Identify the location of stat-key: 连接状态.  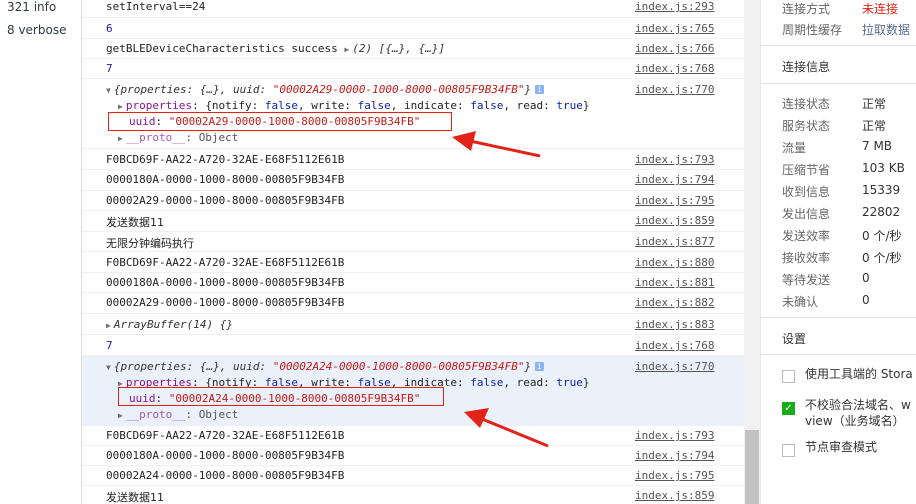
(806, 104).